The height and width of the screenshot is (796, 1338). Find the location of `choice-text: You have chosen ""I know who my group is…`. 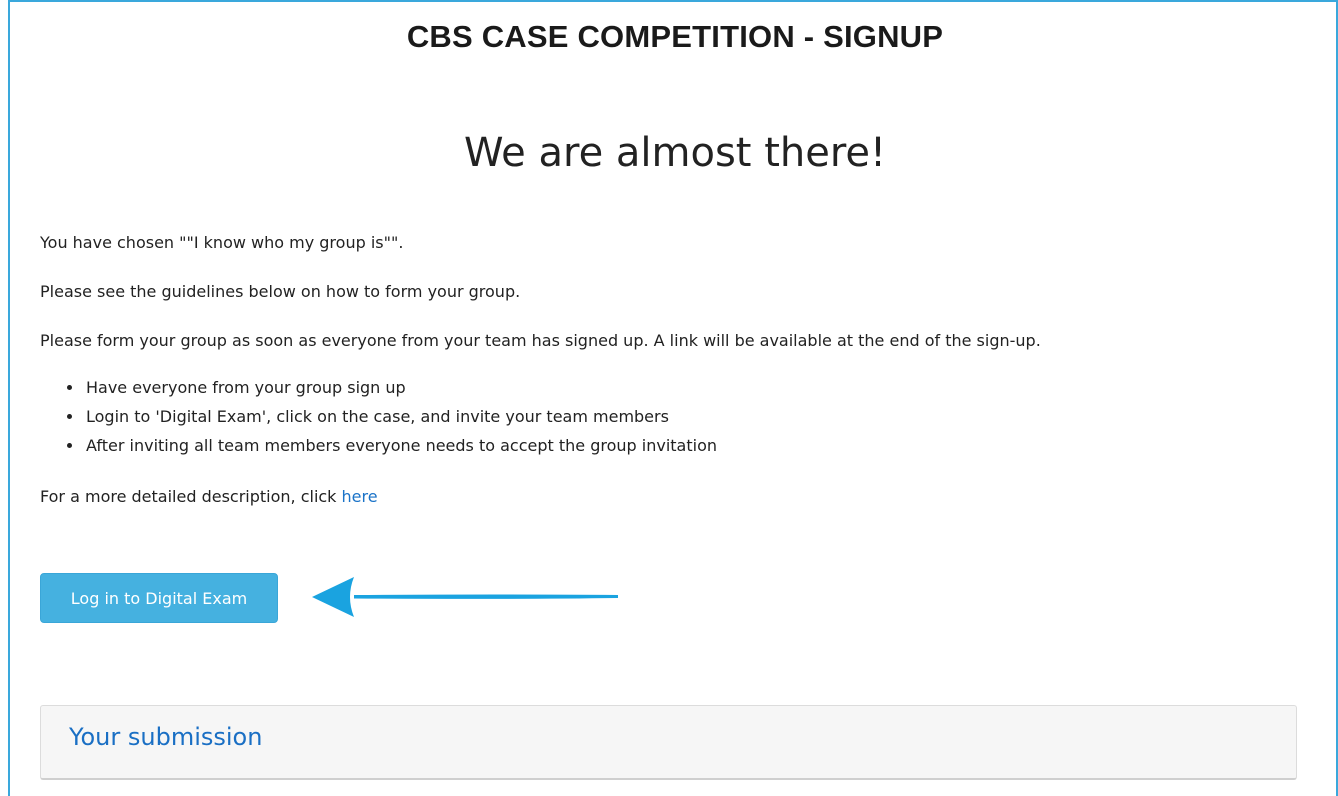

choice-text: You have chosen ""I know who my group is… is located at coordinates (222, 242).